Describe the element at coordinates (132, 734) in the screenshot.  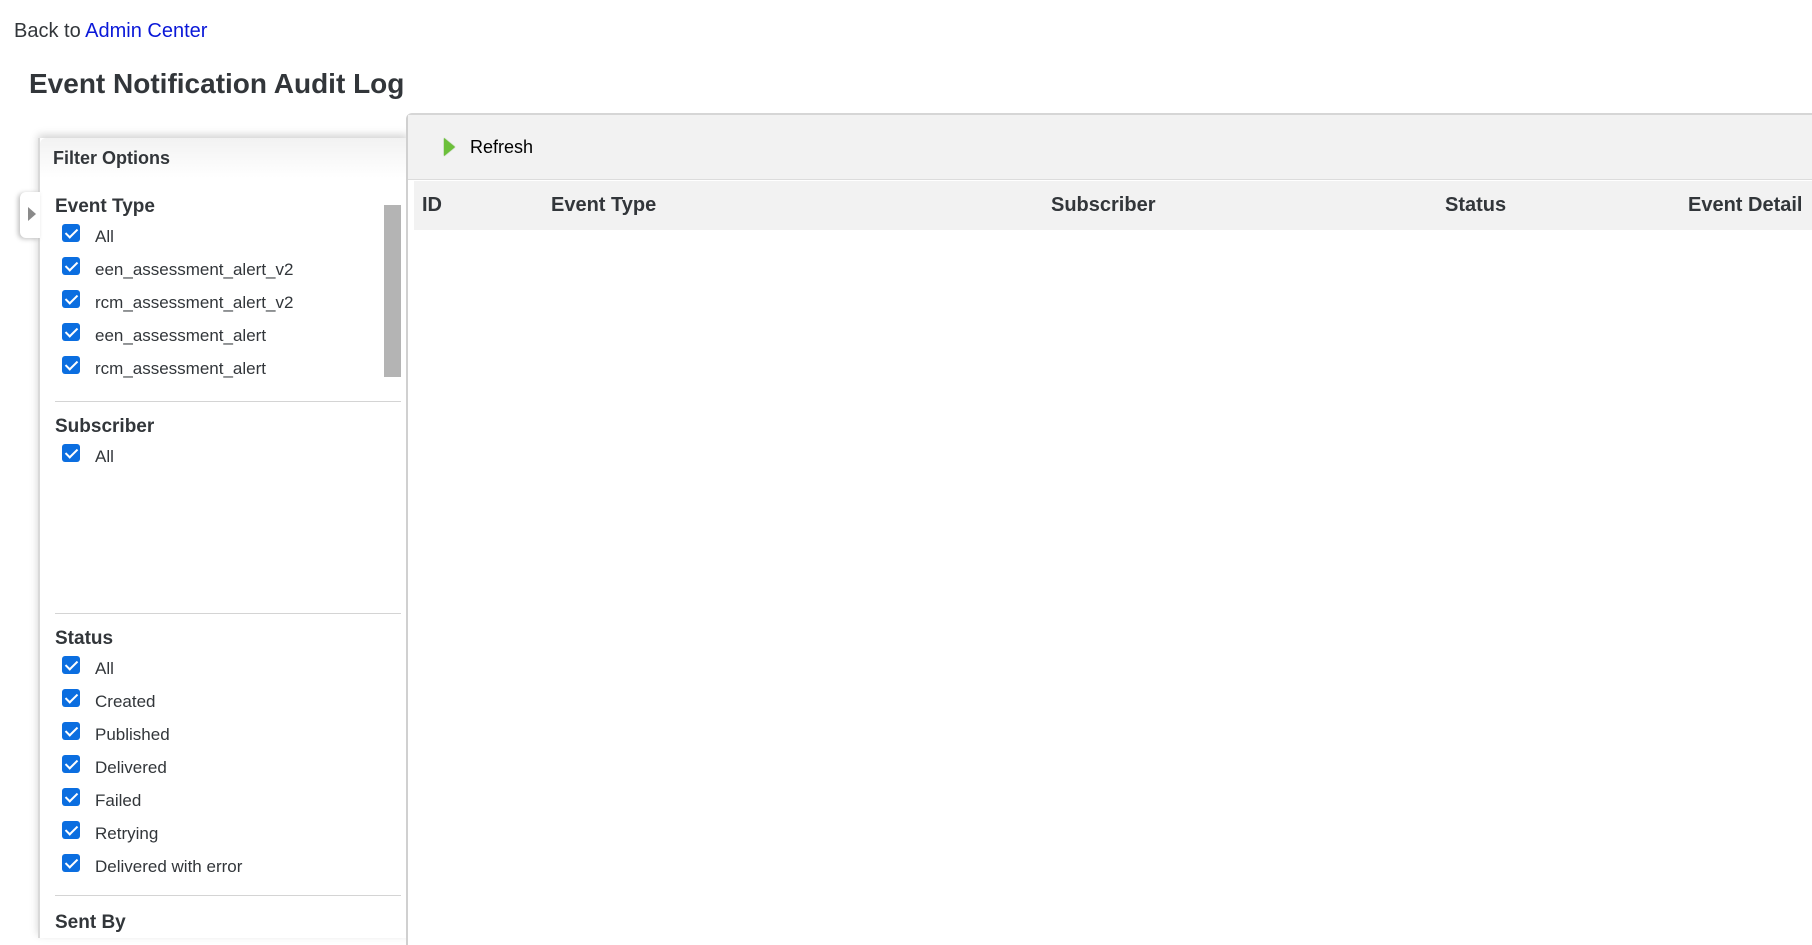
I see `option-label: Published` at that location.